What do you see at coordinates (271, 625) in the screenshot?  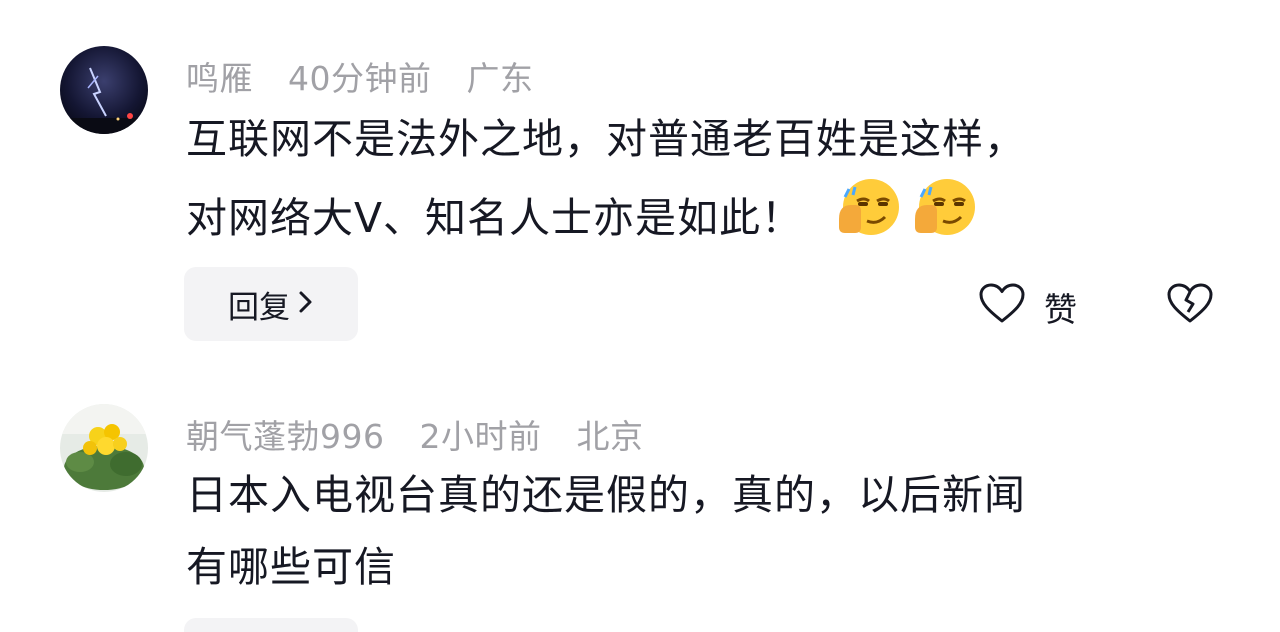 I see `reply-button` at bounding box center [271, 625].